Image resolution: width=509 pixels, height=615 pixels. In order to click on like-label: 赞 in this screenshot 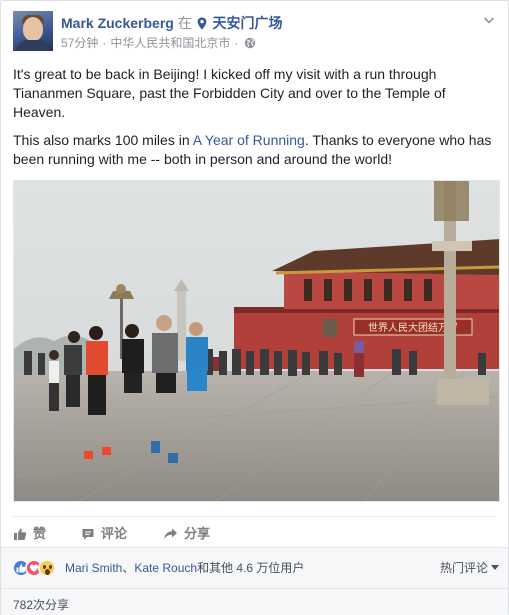, I will do `click(40, 533)`.